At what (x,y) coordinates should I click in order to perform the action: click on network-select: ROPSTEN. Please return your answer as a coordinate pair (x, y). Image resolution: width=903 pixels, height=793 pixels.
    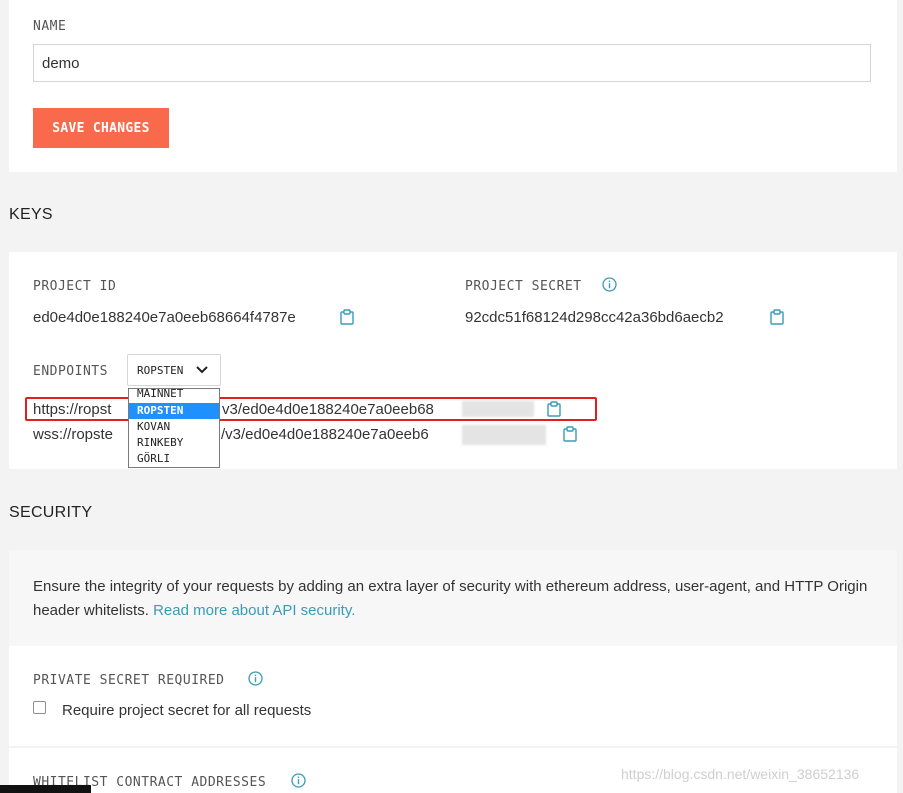
    Looking at the image, I should click on (174, 370).